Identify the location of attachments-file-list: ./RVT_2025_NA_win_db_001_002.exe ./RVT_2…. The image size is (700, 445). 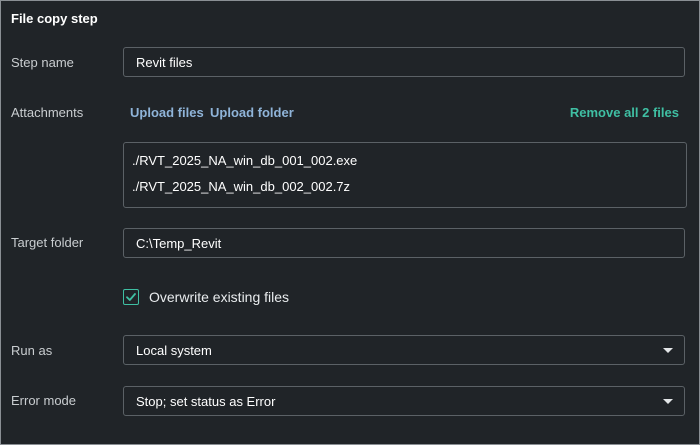
(405, 175).